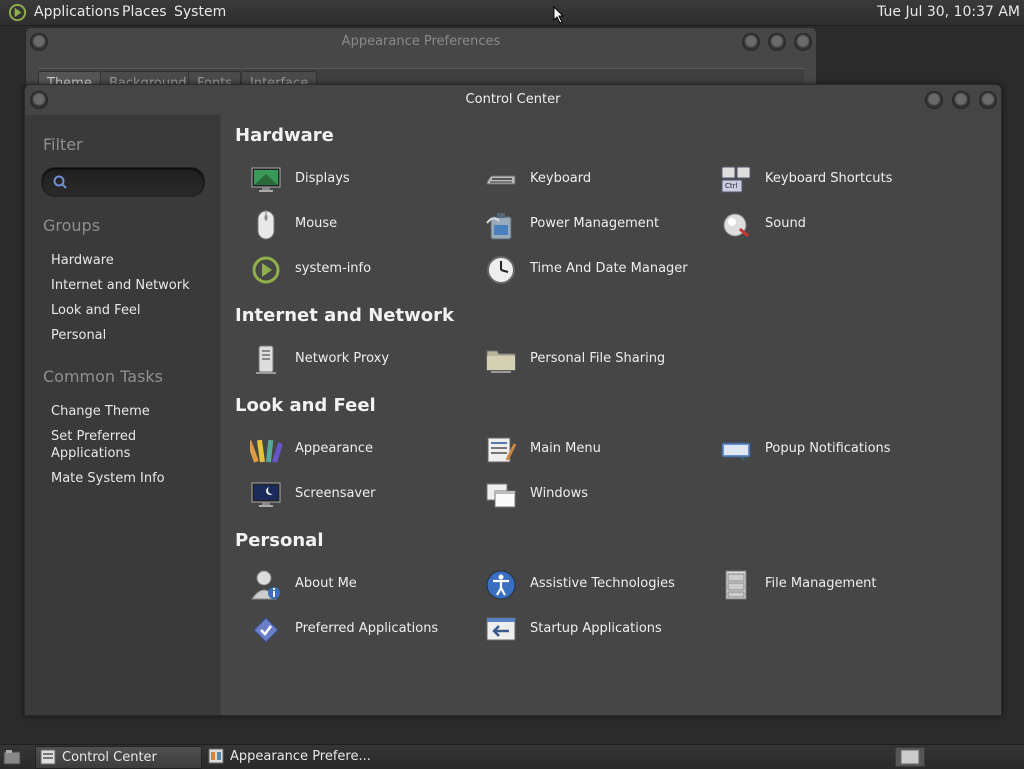  Describe the element at coordinates (101, 445) in the screenshot. I see `task-set-preferred-applications: Set Preferred Applications` at that location.